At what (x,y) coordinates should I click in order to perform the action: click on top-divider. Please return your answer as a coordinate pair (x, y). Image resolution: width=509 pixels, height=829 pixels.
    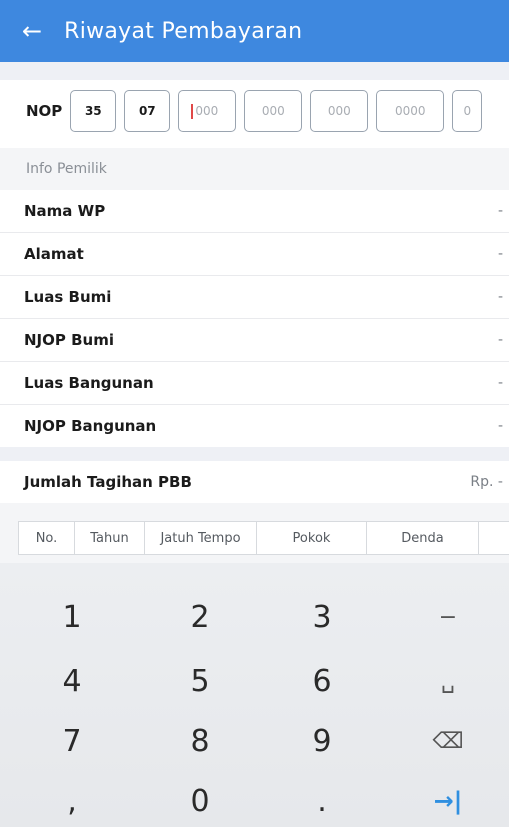
    Looking at the image, I should click on (254, 71).